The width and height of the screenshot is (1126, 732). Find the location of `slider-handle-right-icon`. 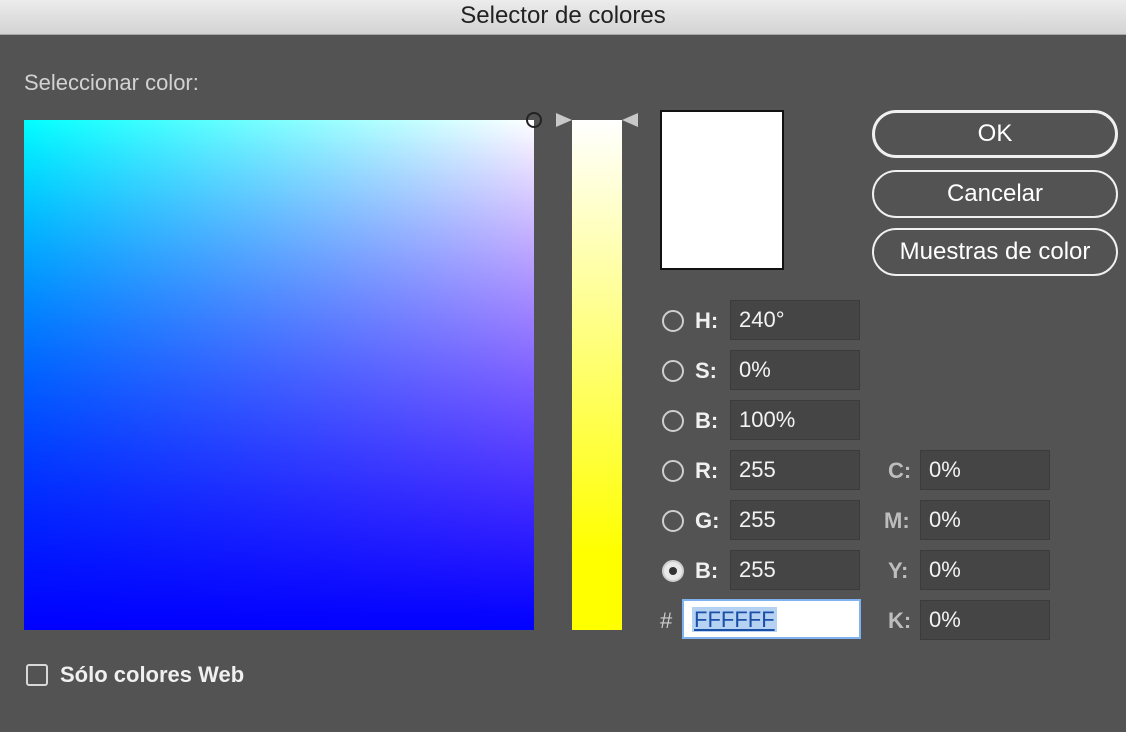

slider-handle-right-icon is located at coordinates (630, 120).